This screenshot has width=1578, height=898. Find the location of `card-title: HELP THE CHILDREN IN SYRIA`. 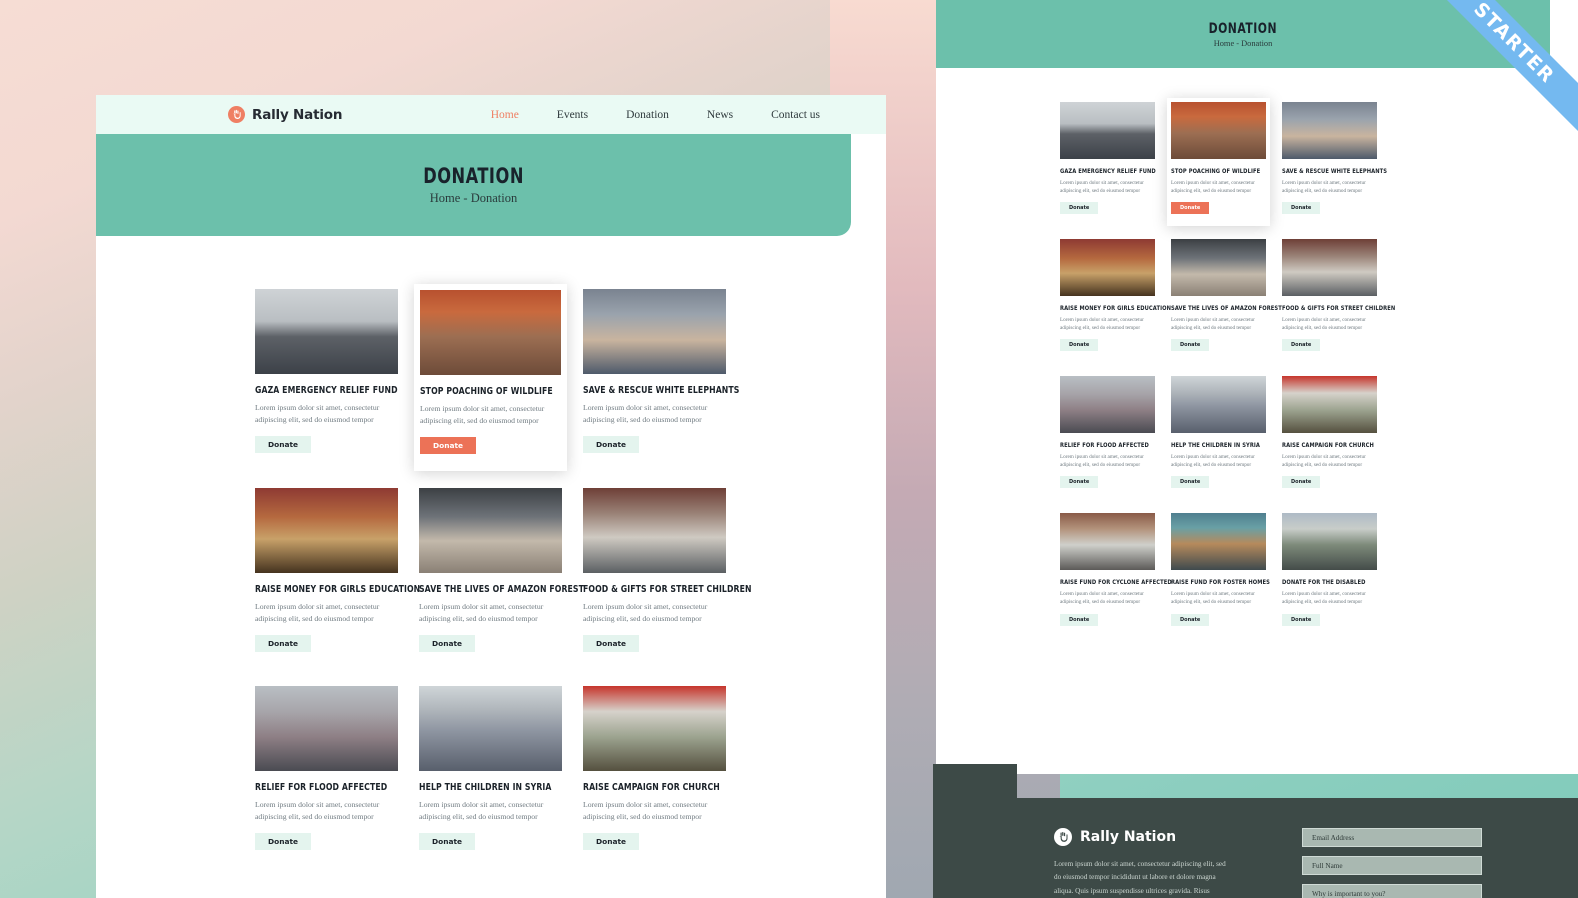

card-title: HELP THE CHILDREN IN SYRIA is located at coordinates (485, 787).